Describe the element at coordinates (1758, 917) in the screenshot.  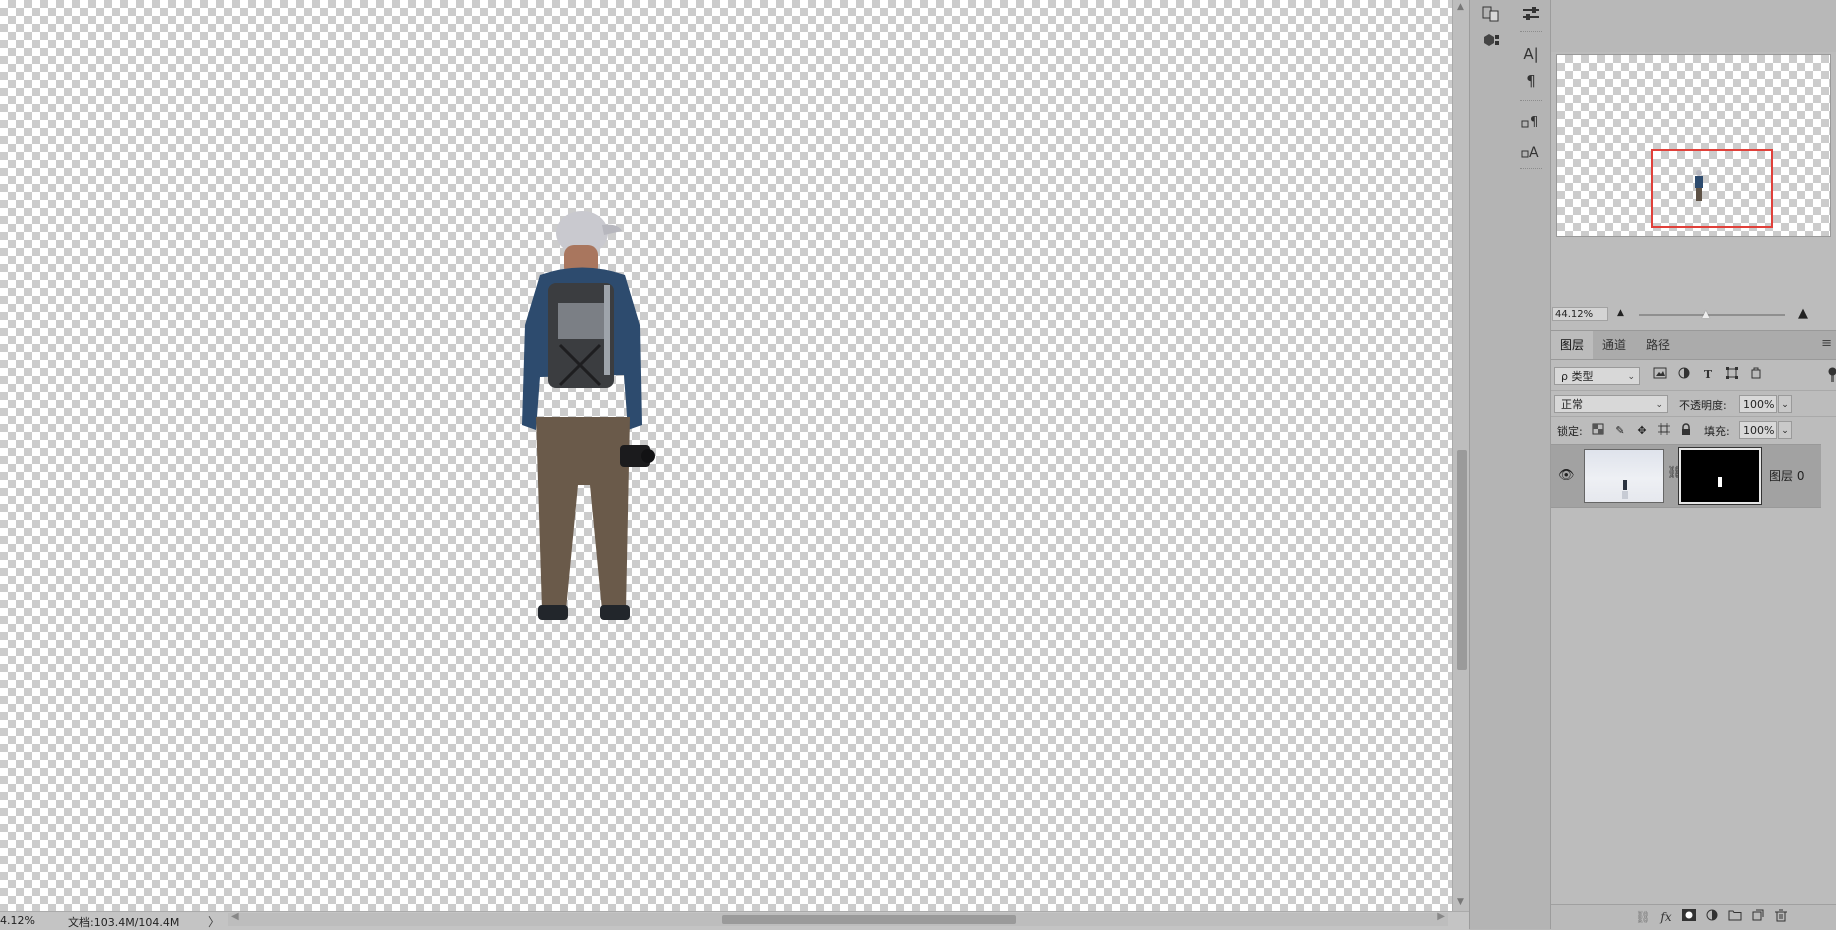
I see `new-layer-icon` at that location.